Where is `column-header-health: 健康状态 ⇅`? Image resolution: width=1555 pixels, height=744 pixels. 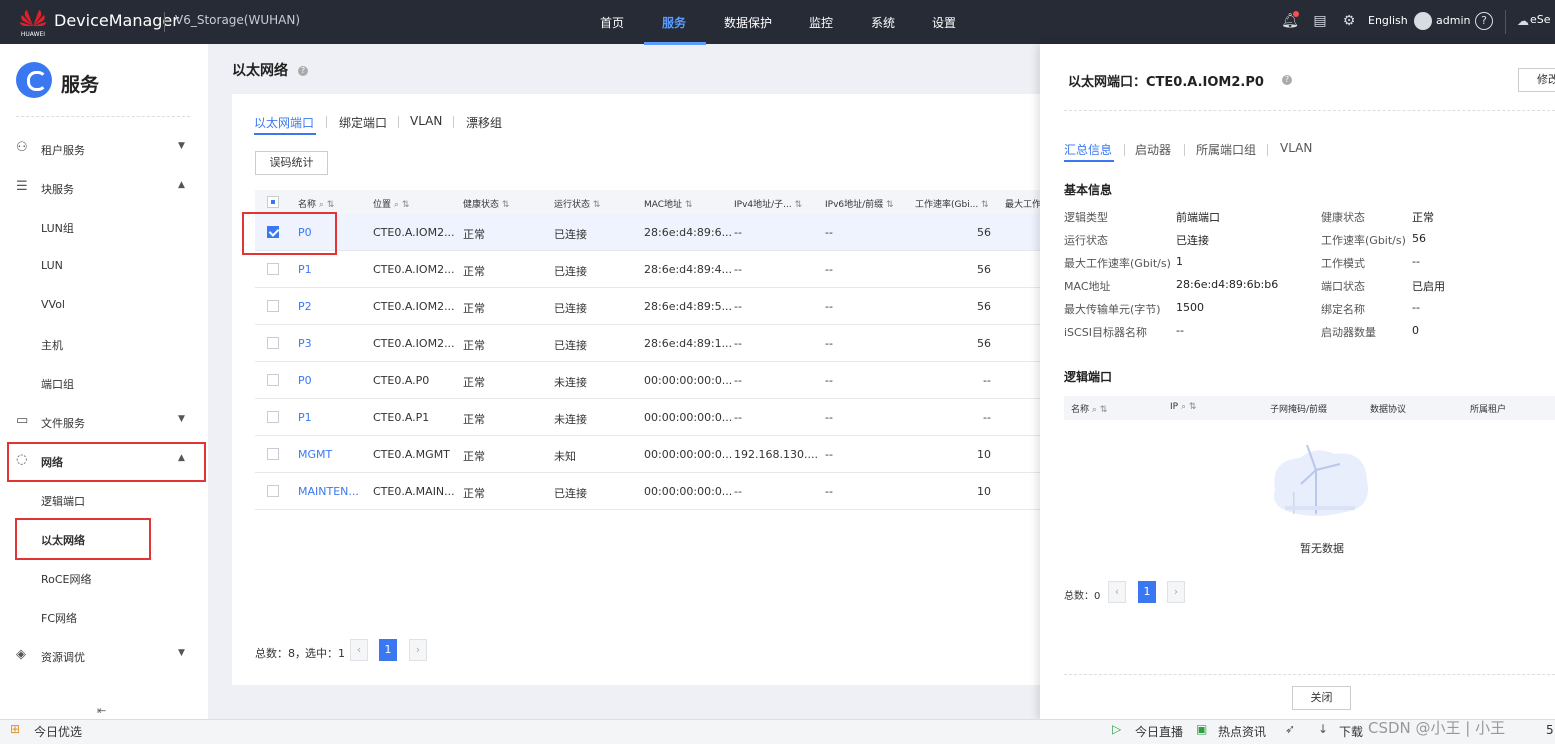 column-header-health: 健康状态 ⇅ is located at coordinates (486, 203).